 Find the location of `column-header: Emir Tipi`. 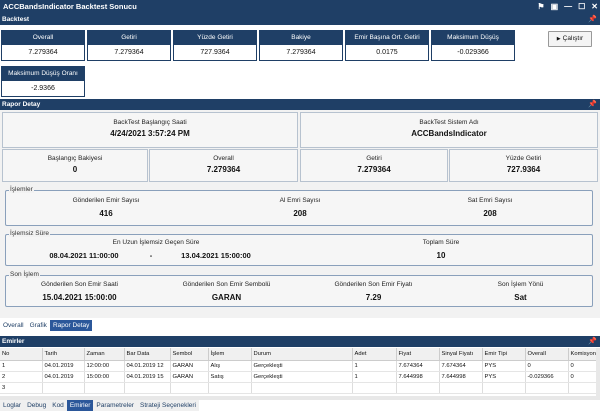

column-header: Emir Tipi is located at coordinates (504, 354).